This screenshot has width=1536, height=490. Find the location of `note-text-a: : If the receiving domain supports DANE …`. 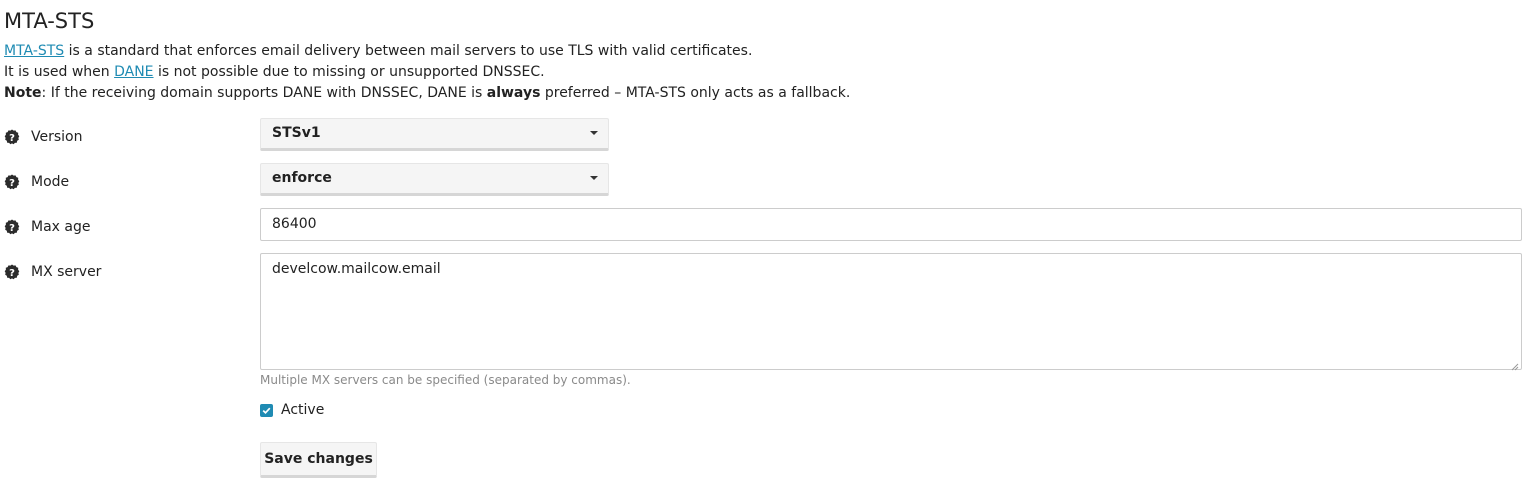

note-text-a: : If the receiving domain supports DANE … is located at coordinates (264, 93).